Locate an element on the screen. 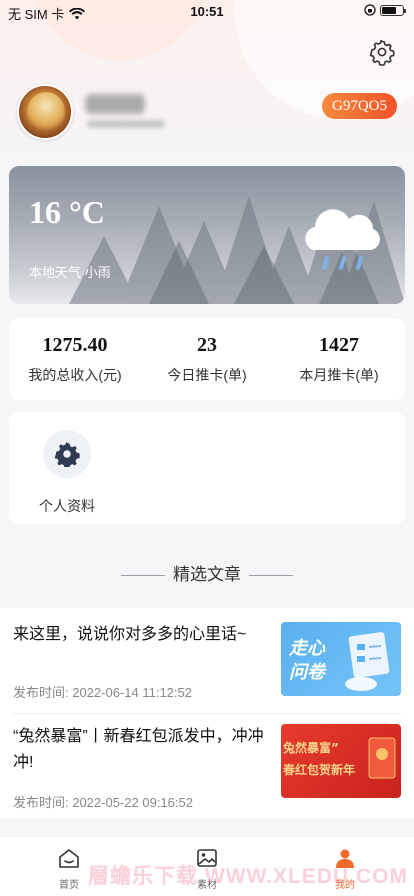 This screenshot has height=896, width=414. thumb-text-line2: 问卷 is located at coordinates (308, 672).